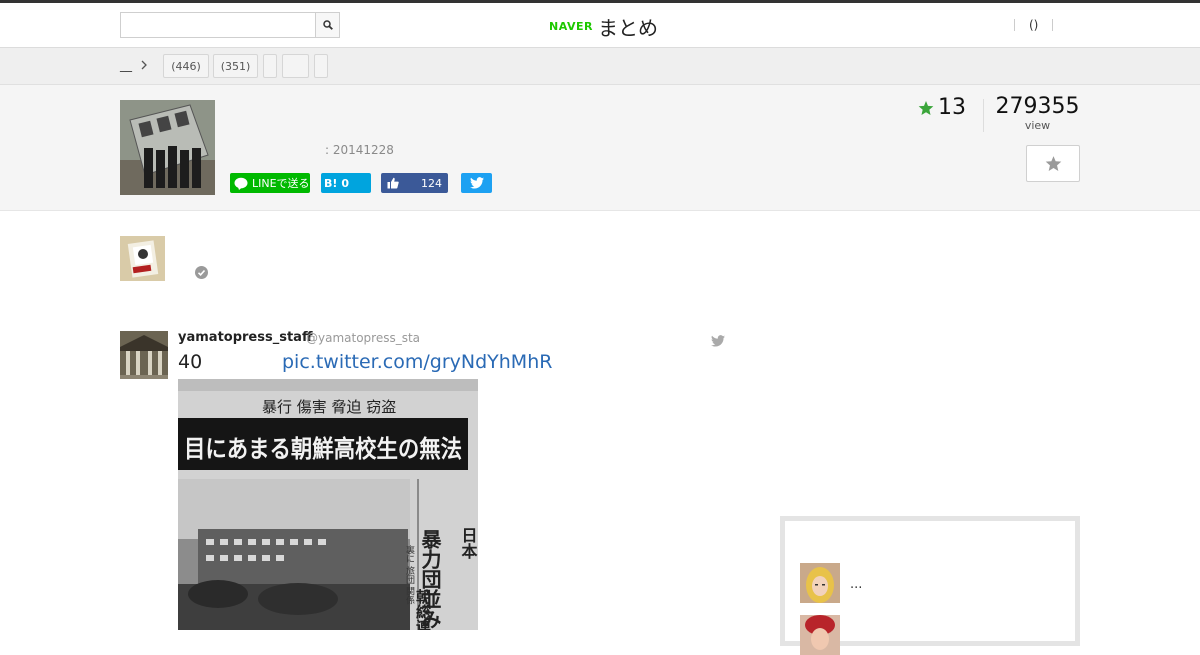  I want to click on tweet-author-handle: @yamatopress_sta, so click(363, 338).